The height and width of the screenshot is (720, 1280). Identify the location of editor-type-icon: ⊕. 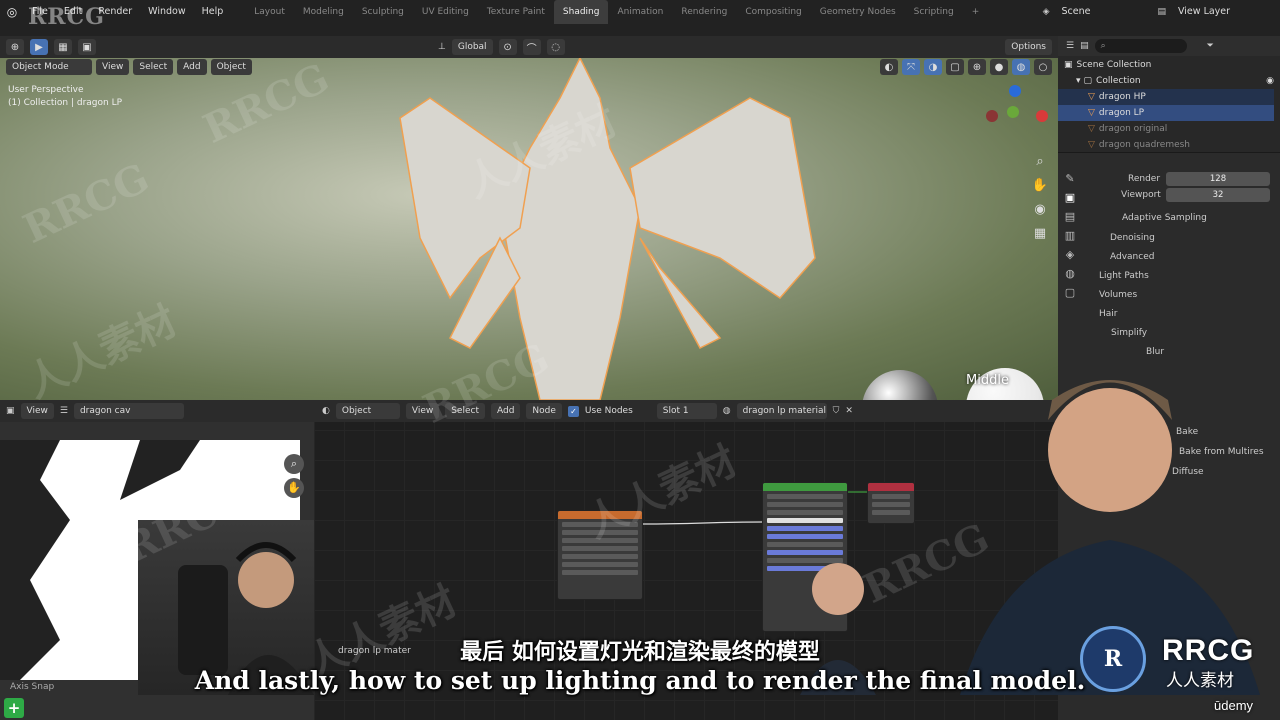
(15, 47).